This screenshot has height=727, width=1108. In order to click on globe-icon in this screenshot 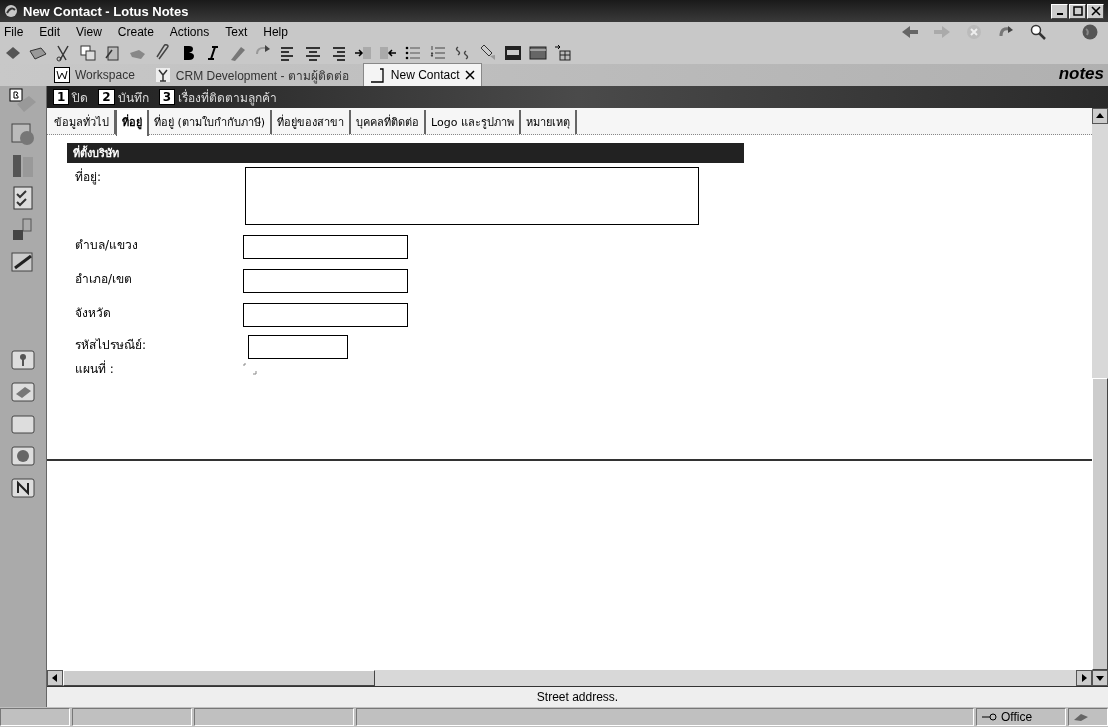, I will do `click(1090, 32)`.